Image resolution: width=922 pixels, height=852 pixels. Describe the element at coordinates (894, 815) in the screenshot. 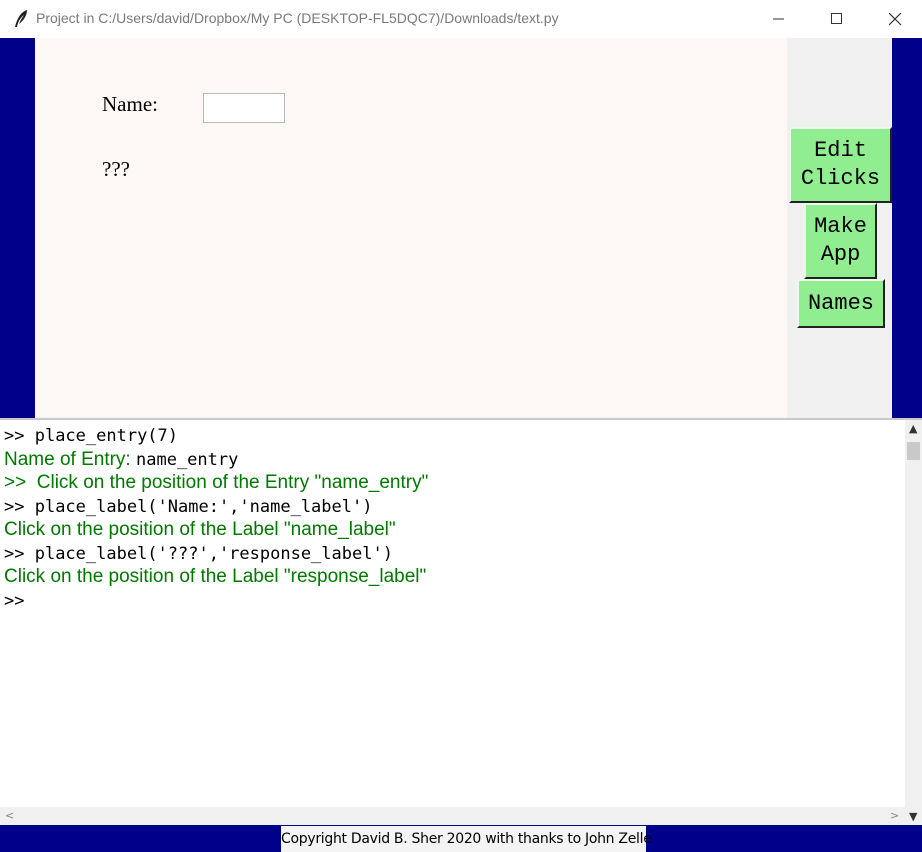

I see `scroll-right-arrow-icon: >` at that location.